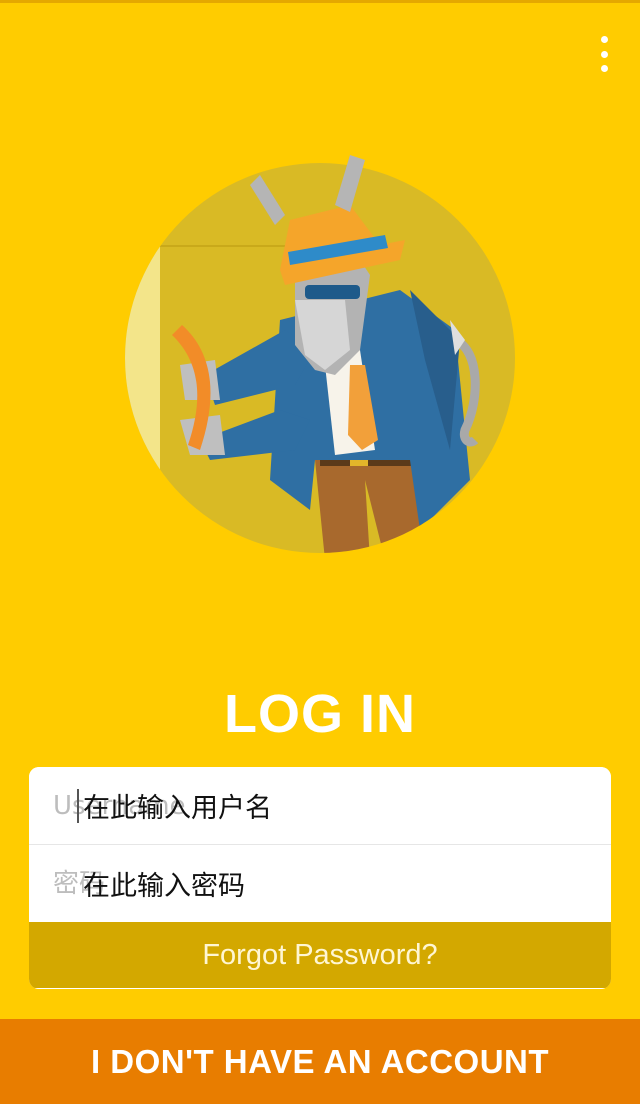 The image size is (640, 1104). What do you see at coordinates (78, 806) in the screenshot?
I see `text-cursor` at bounding box center [78, 806].